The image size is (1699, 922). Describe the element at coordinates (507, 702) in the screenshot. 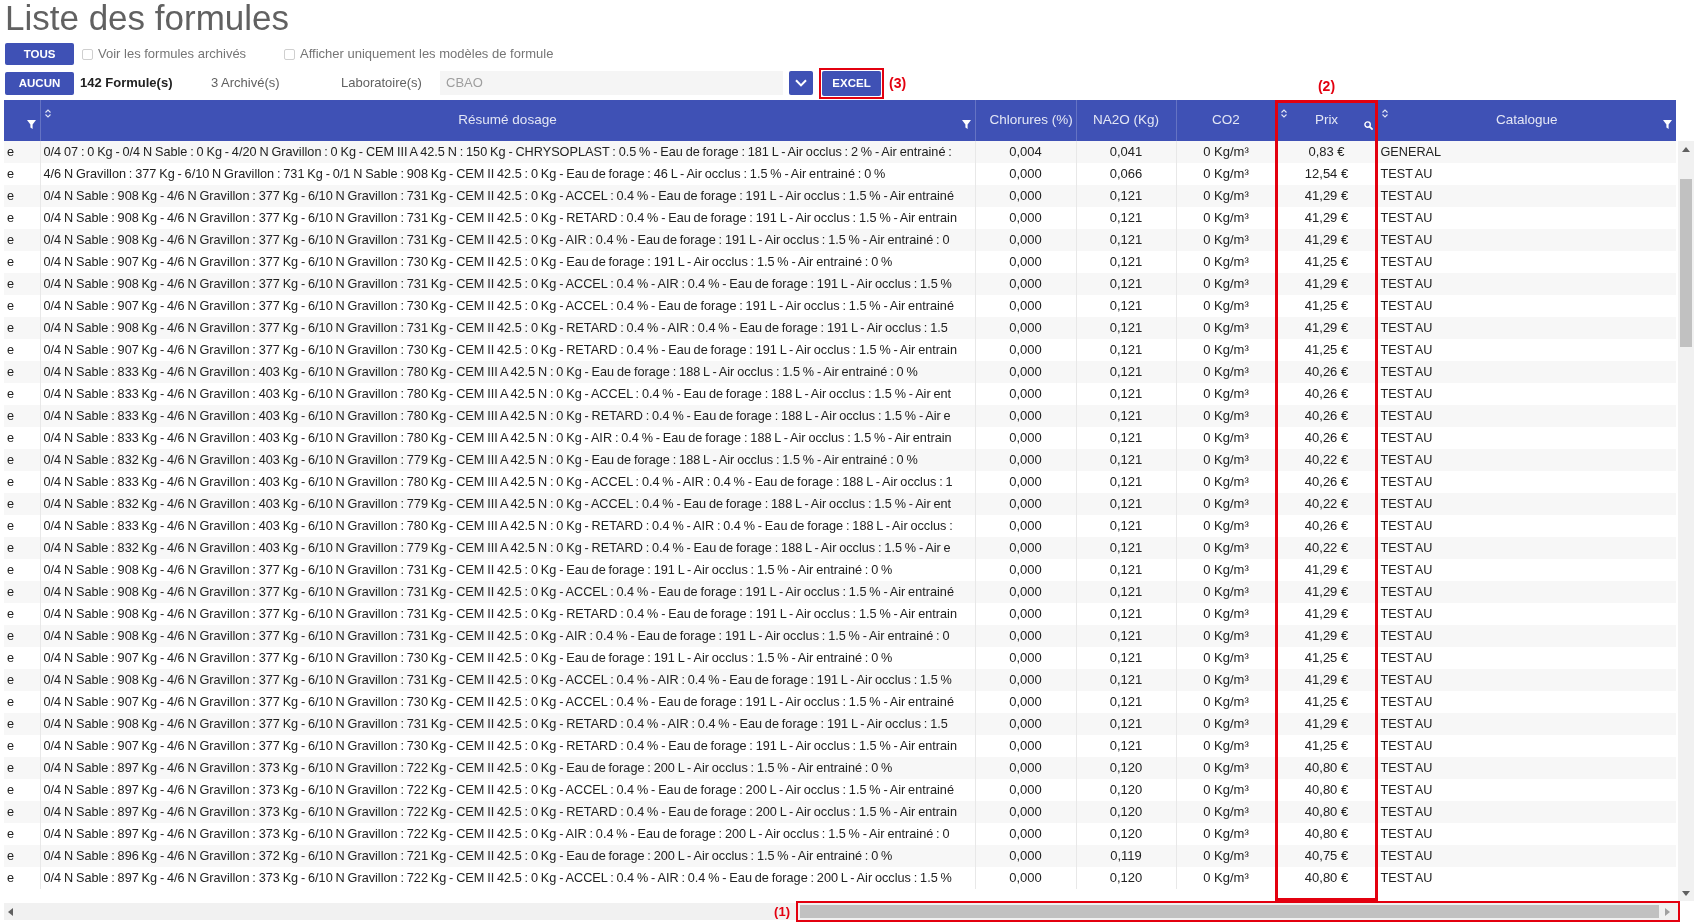

I see `table-cell: 0/4 N Sable : 907 Kg - 4/6 N Gravillon : 377 Kg - 6/10 N Gravillon : 730 Kg - CEM II 42.5 : 0 Kg - ACCEL : 0.4 % - Eau de forage : 191 L - Air occlus : 1.5 % - Air entrainé` at that location.